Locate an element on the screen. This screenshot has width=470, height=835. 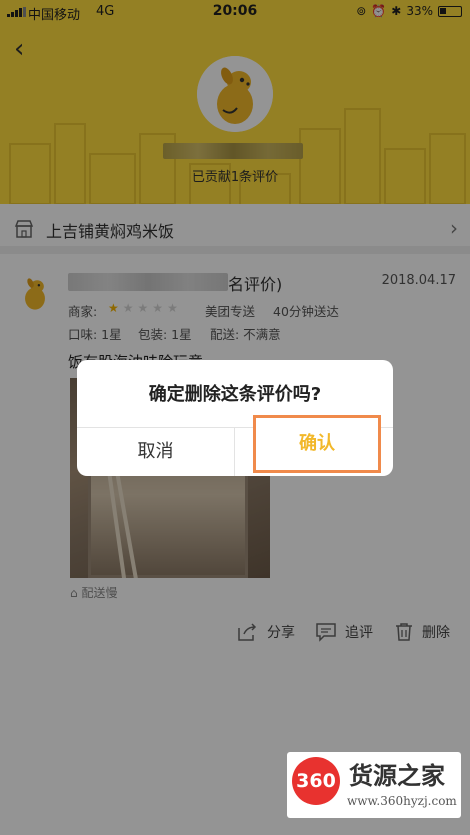
dialog-title: 确定删除这条评价吗? is located at coordinates (235, 394).